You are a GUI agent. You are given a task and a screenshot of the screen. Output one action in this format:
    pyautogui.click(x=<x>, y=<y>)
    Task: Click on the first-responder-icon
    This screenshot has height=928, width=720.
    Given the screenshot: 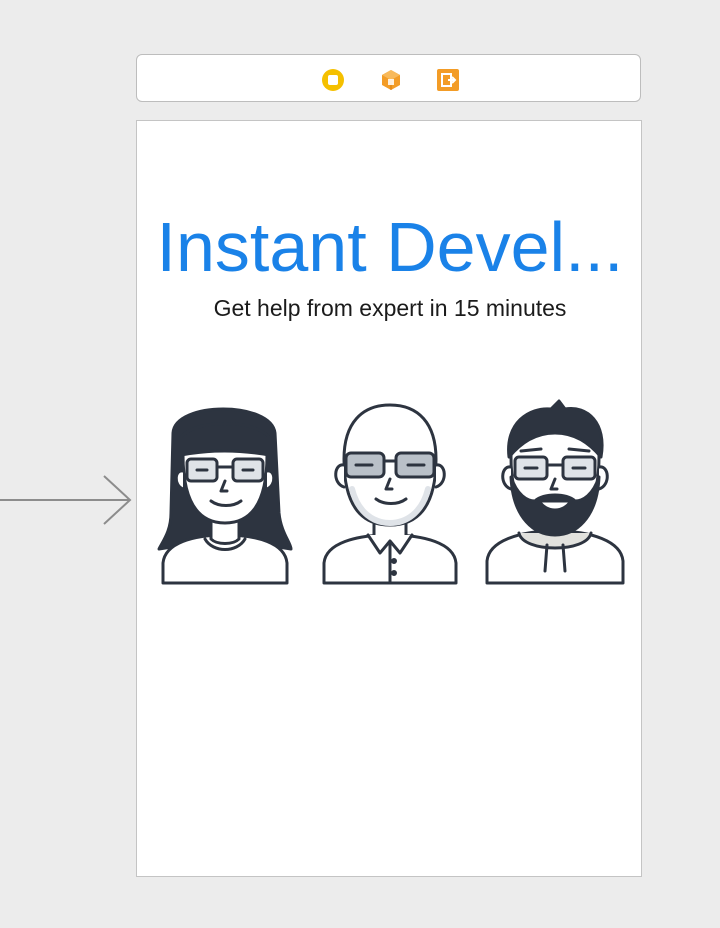 What is the action you would take?
    pyautogui.click(x=391, y=80)
    